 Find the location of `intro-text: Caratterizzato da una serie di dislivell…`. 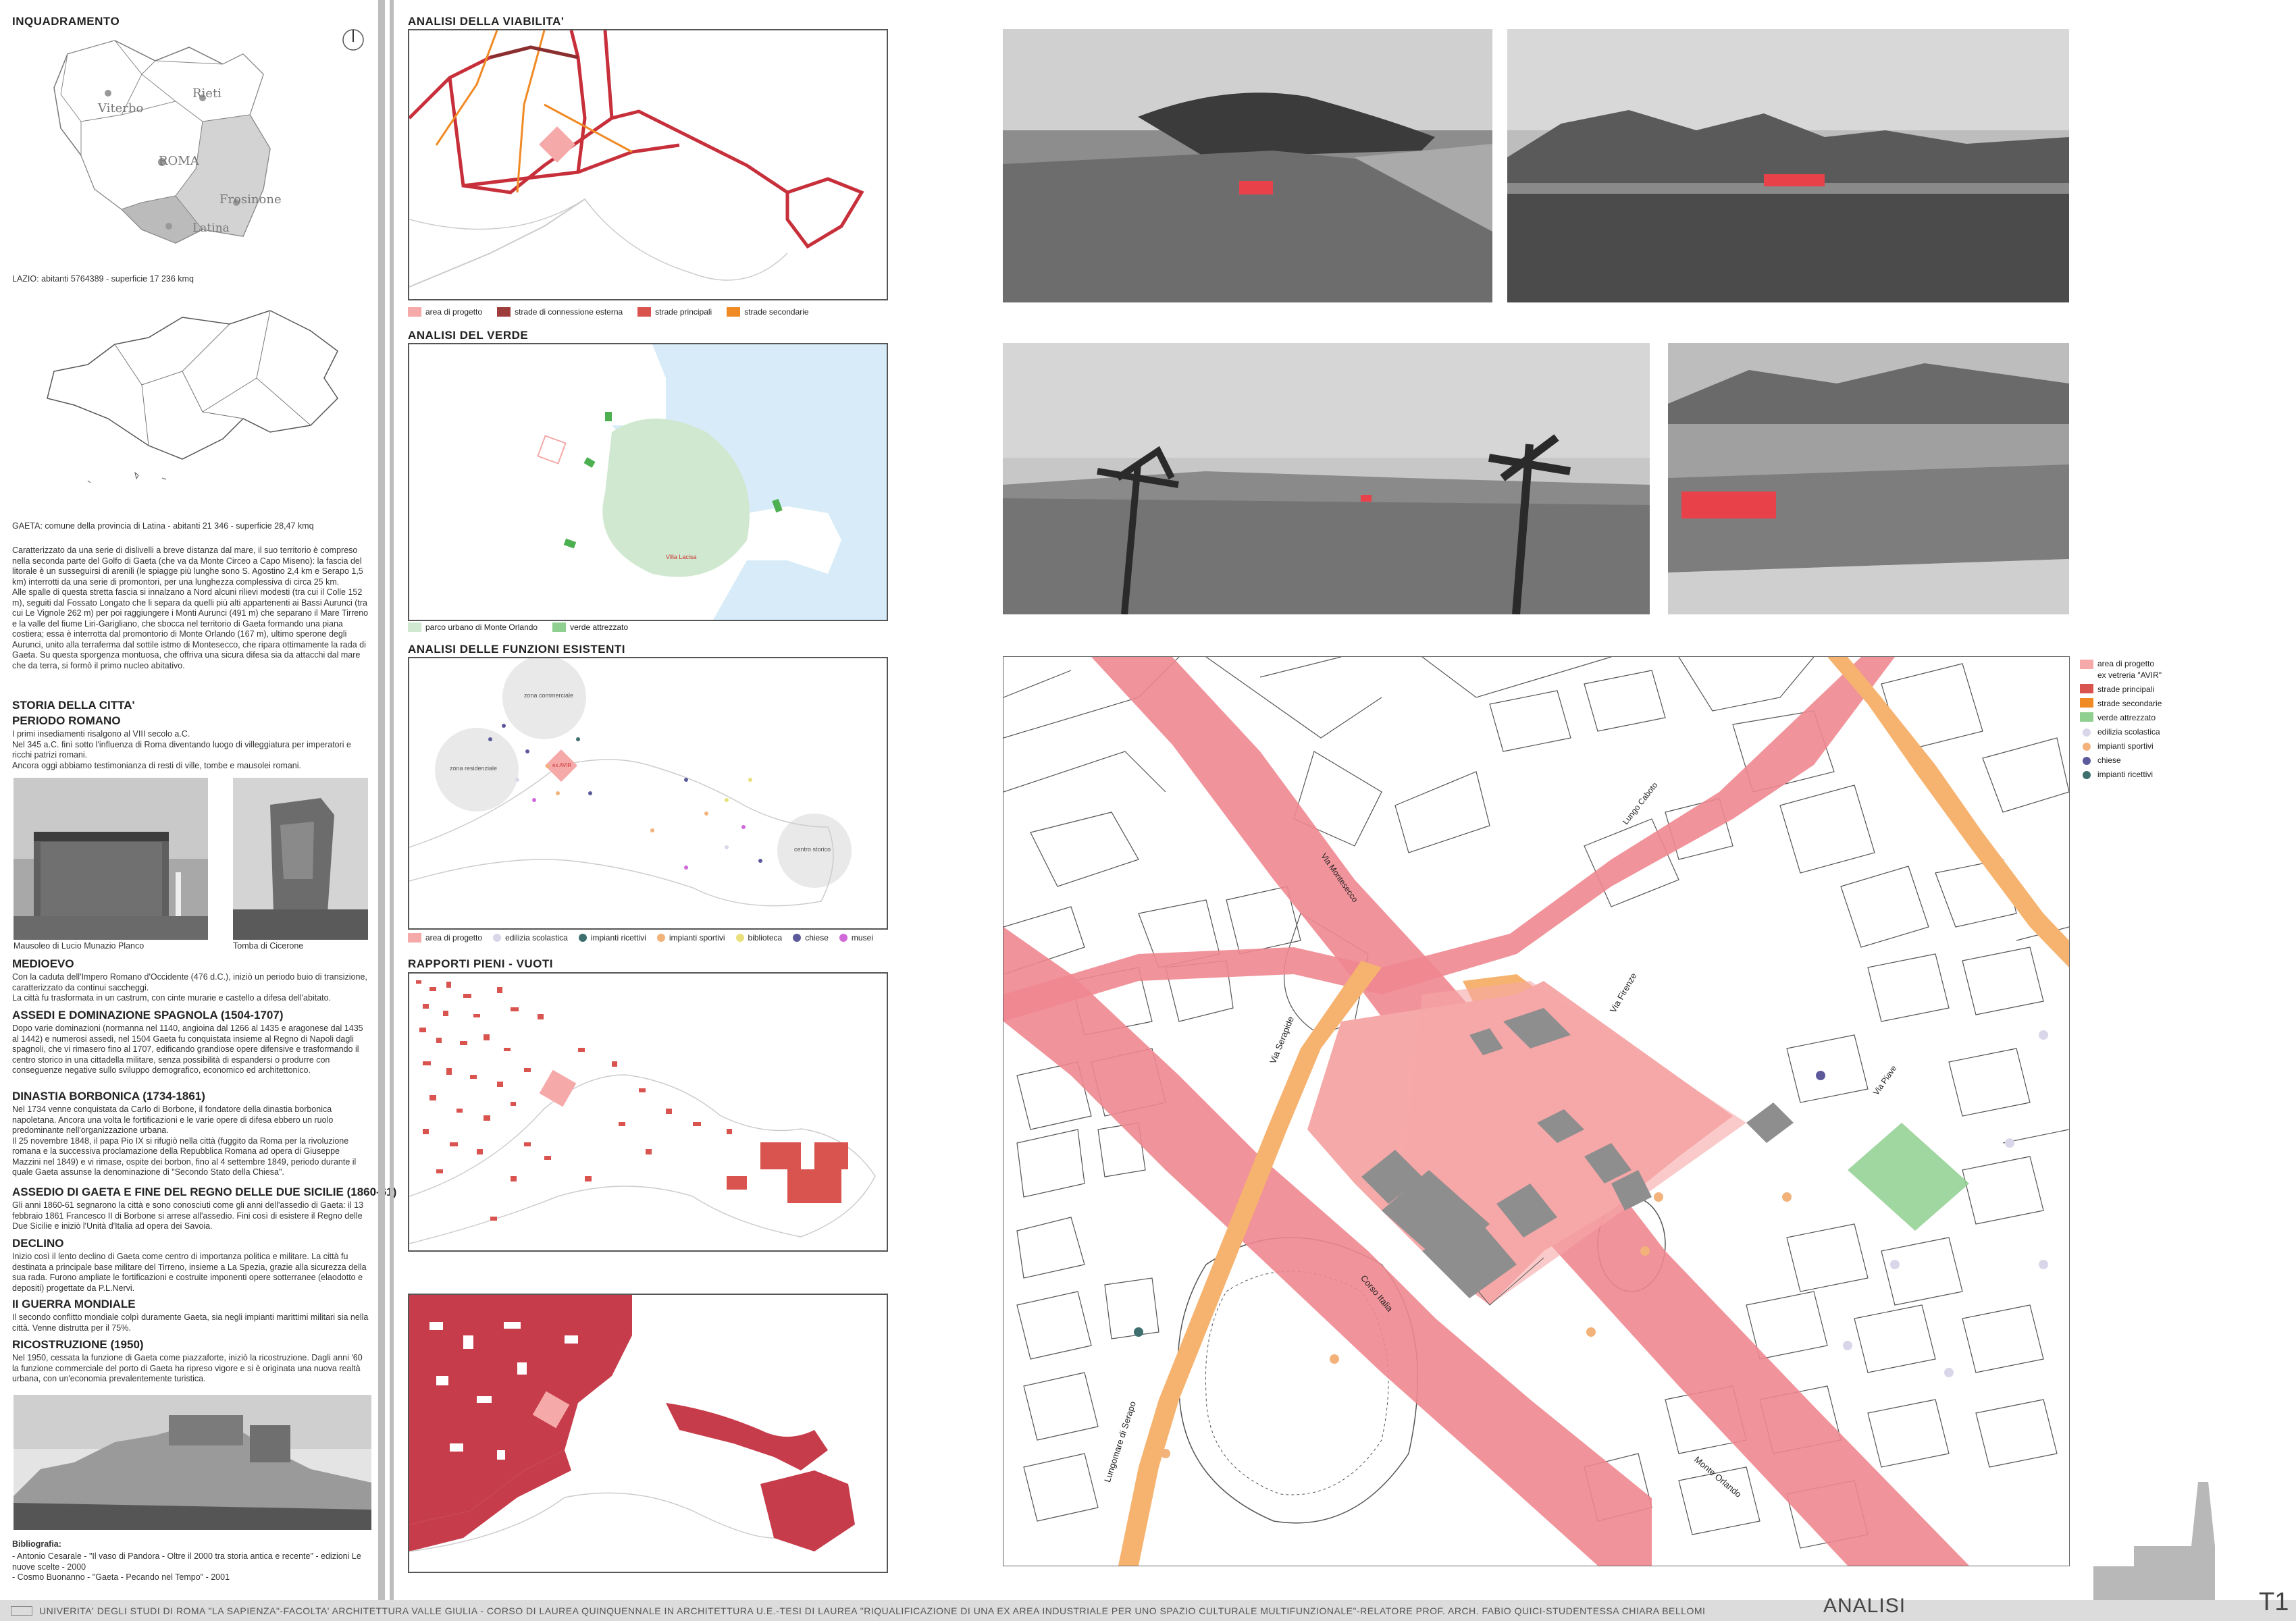

intro-text: Caratterizzato da una serie di dislivell… is located at coordinates (191, 608).